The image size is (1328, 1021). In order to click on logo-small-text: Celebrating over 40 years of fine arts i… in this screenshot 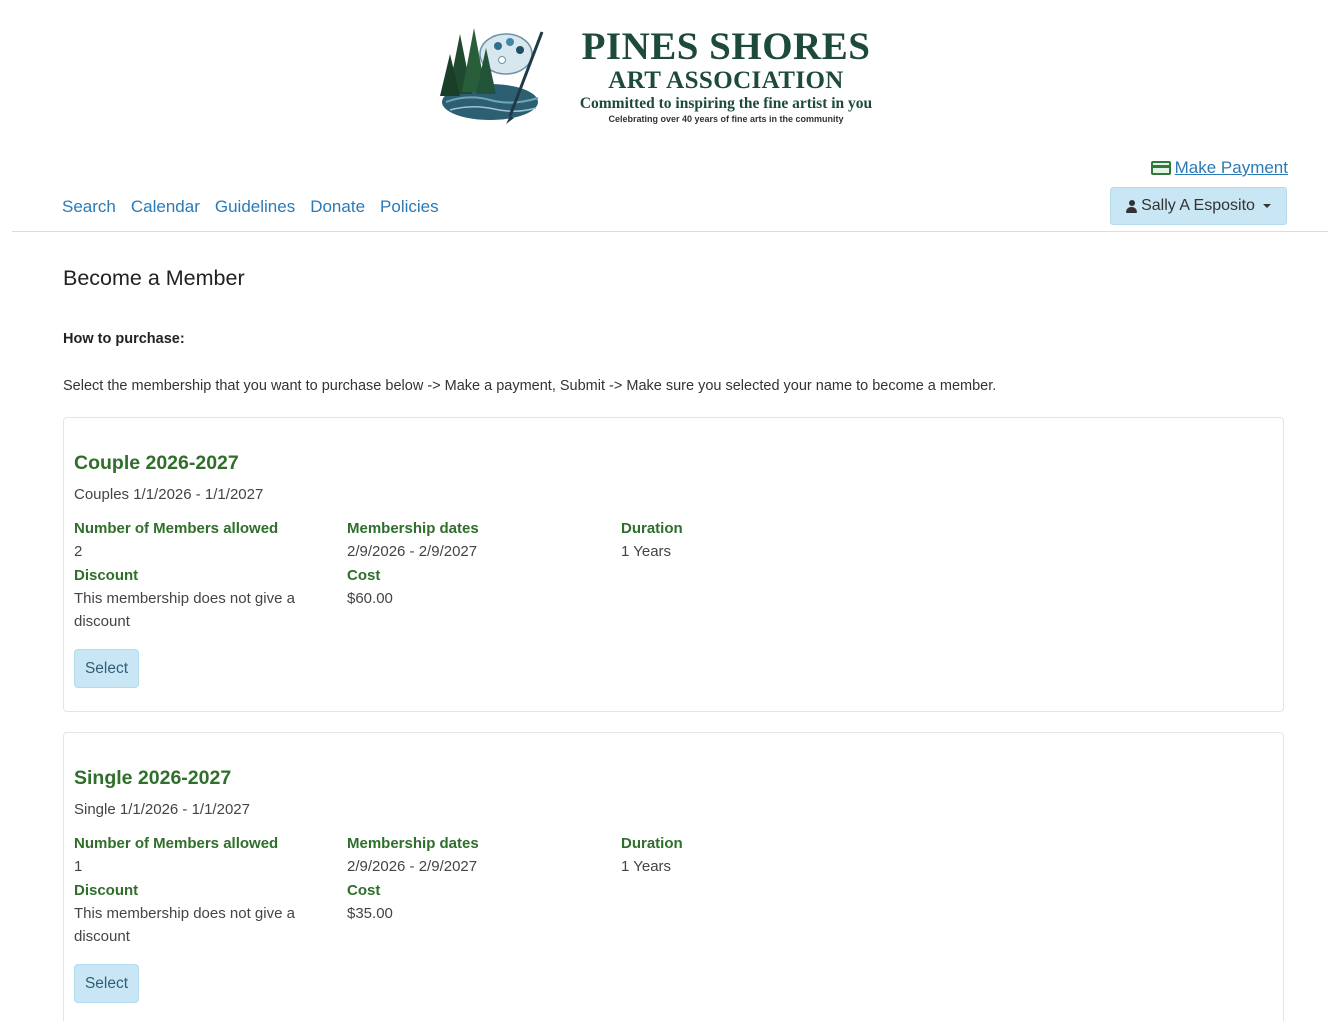, I will do `click(726, 119)`.